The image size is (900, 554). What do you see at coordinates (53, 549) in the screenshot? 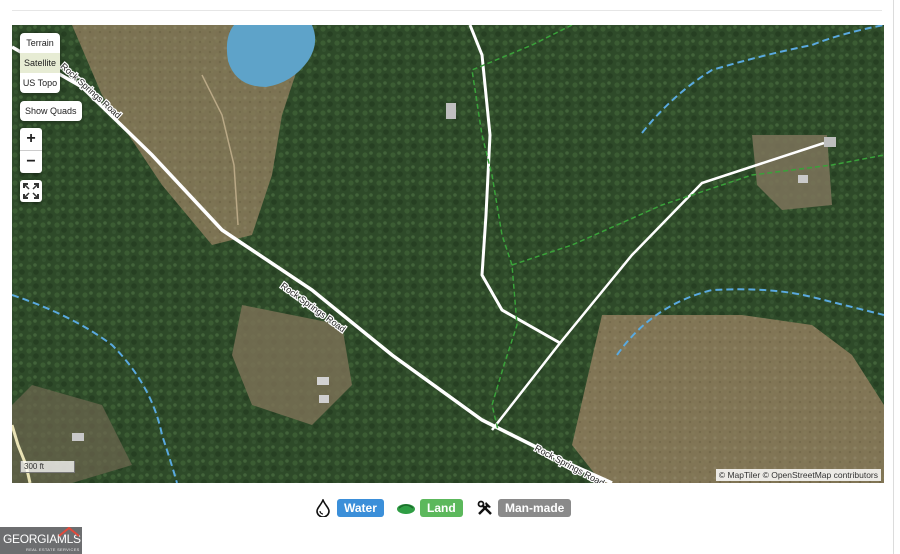
I see `brand-sub-text: REAL ESTATE SERVICES` at bounding box center [53, 549].